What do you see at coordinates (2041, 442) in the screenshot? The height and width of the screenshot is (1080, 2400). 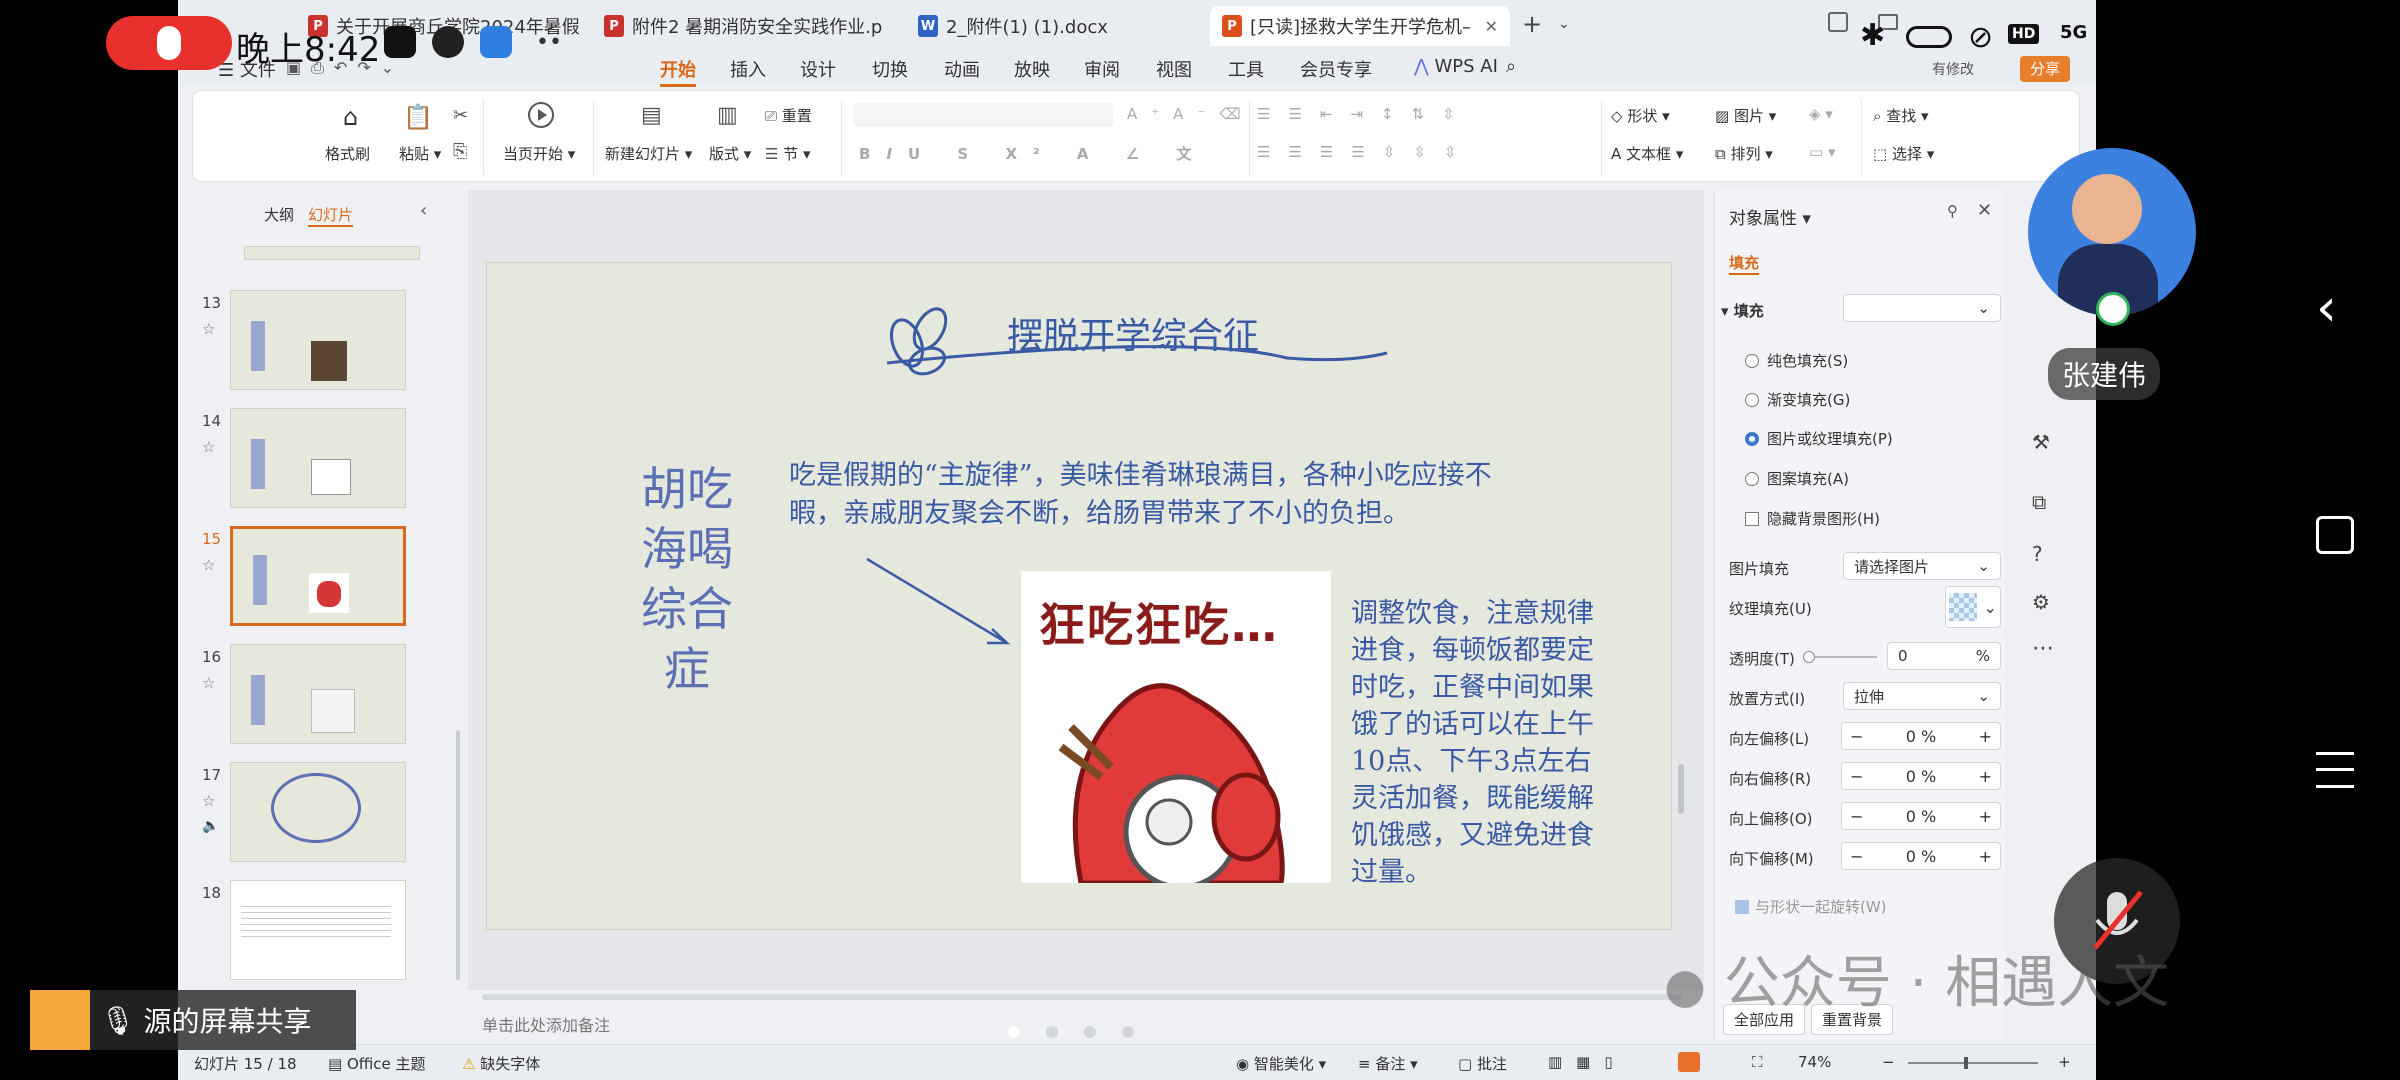 I see `effects-icon: ⚒` at bounding box center [2041, 442].